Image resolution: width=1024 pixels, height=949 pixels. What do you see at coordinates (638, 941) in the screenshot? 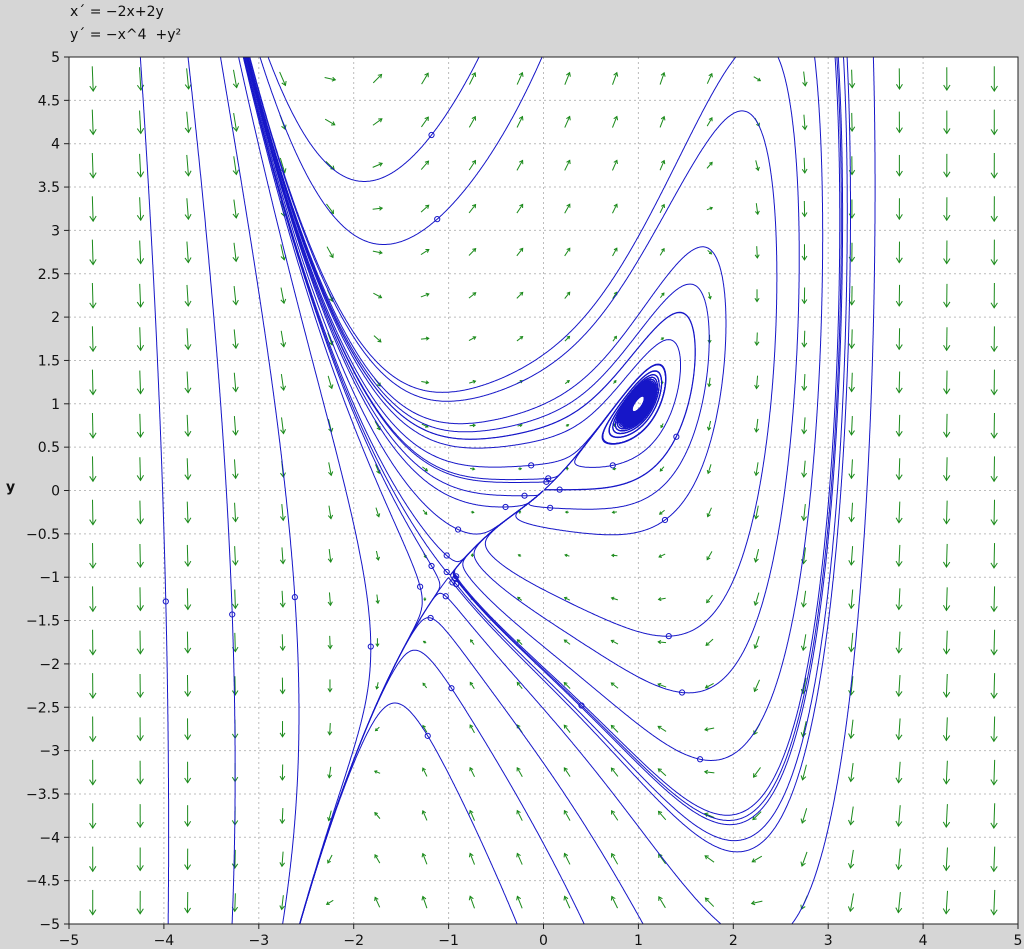
I see `x-tick-label: 1` at bounding box center [638, 941].